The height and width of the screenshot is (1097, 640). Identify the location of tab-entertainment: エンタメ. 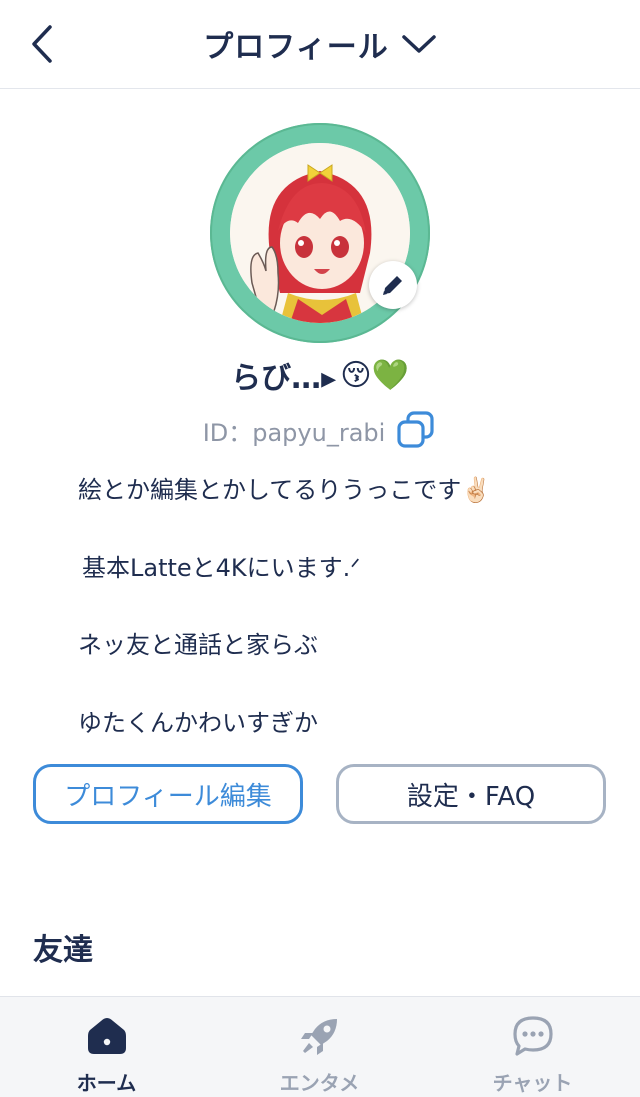
(319, 1047).